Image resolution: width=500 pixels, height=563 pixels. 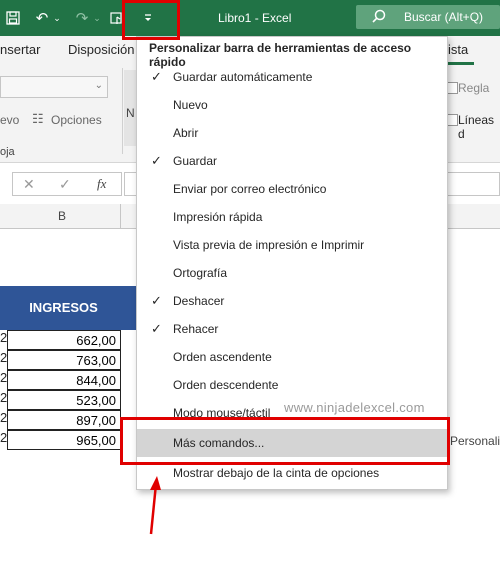 I want to click on ribbon-label-evo: evo, so click(x=9, y=120).